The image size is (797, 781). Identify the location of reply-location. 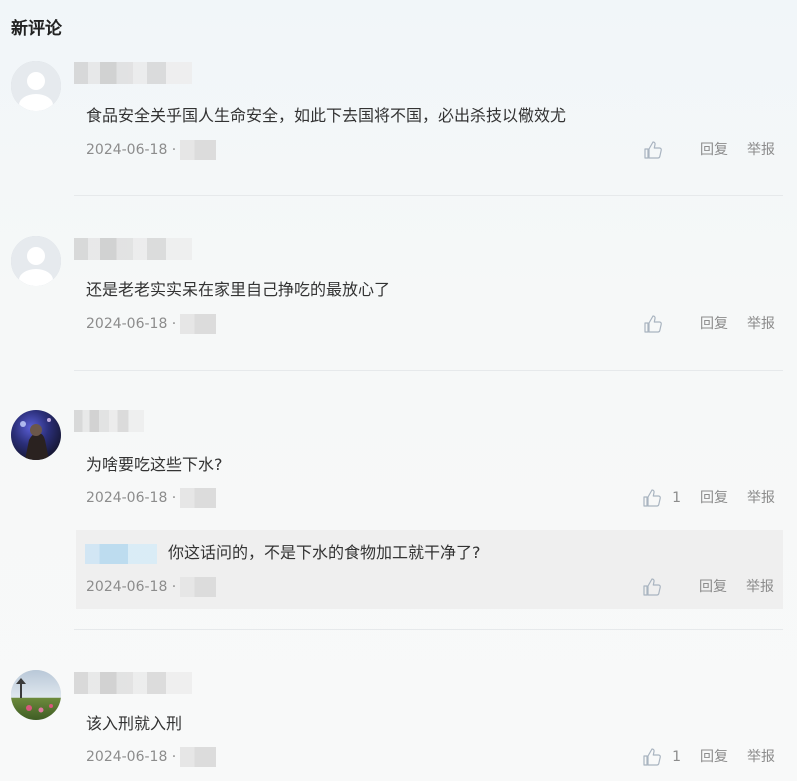
(198, 587).